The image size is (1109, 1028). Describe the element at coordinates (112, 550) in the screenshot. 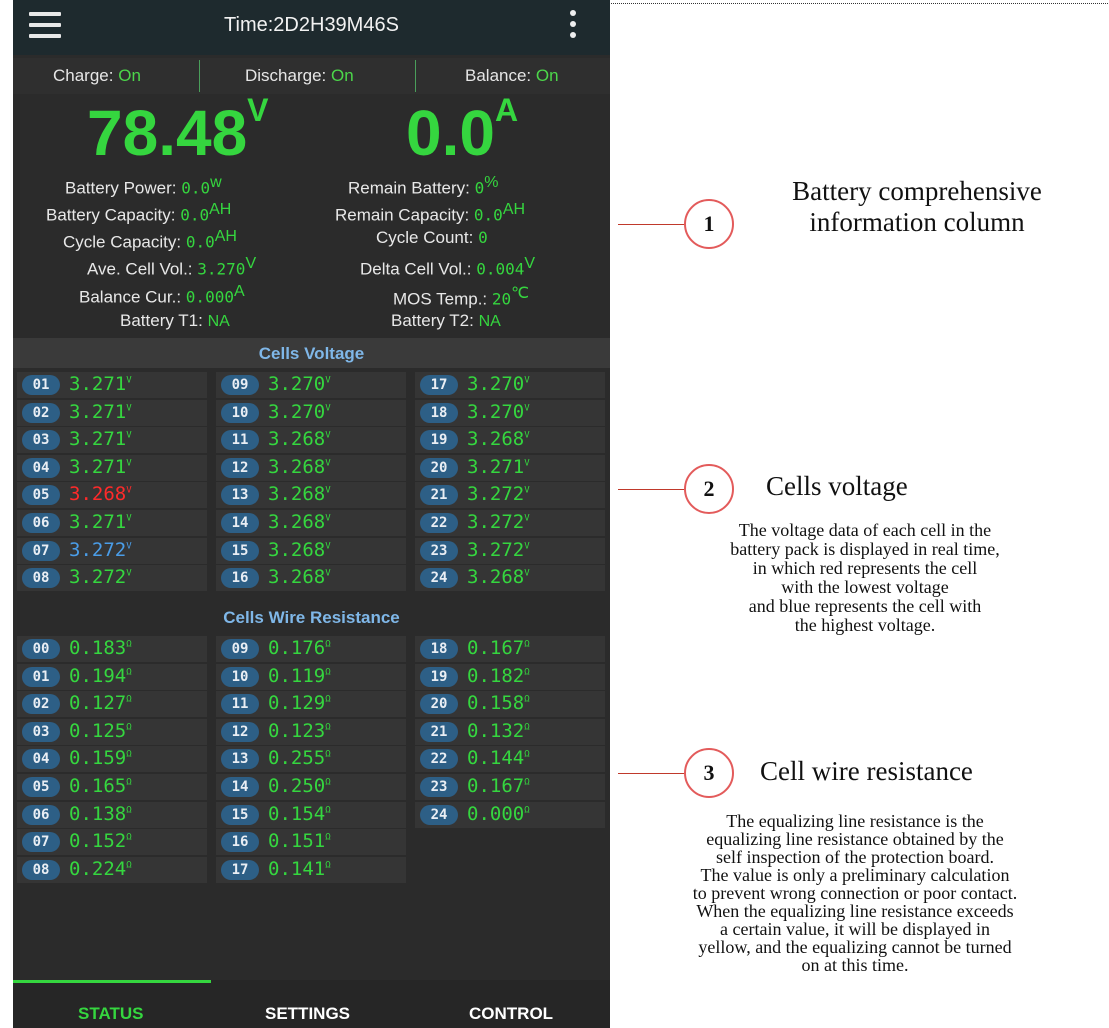

I see `cell-voltage-07: 07 3.272V` at that location.